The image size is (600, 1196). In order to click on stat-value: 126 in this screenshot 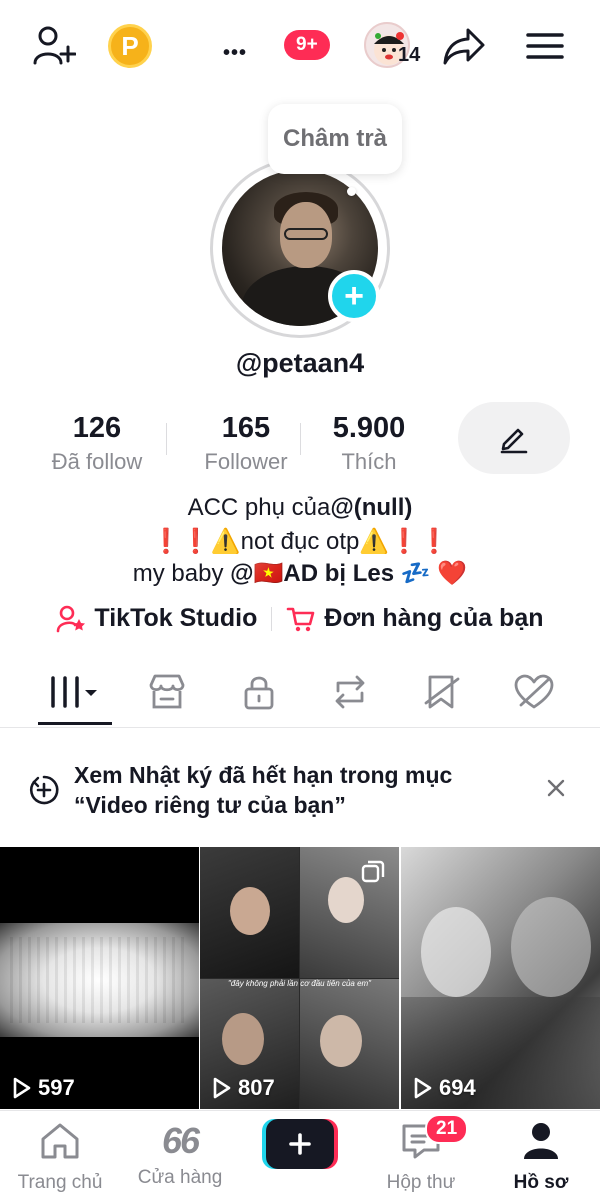, I will do `click(97, 428)`.